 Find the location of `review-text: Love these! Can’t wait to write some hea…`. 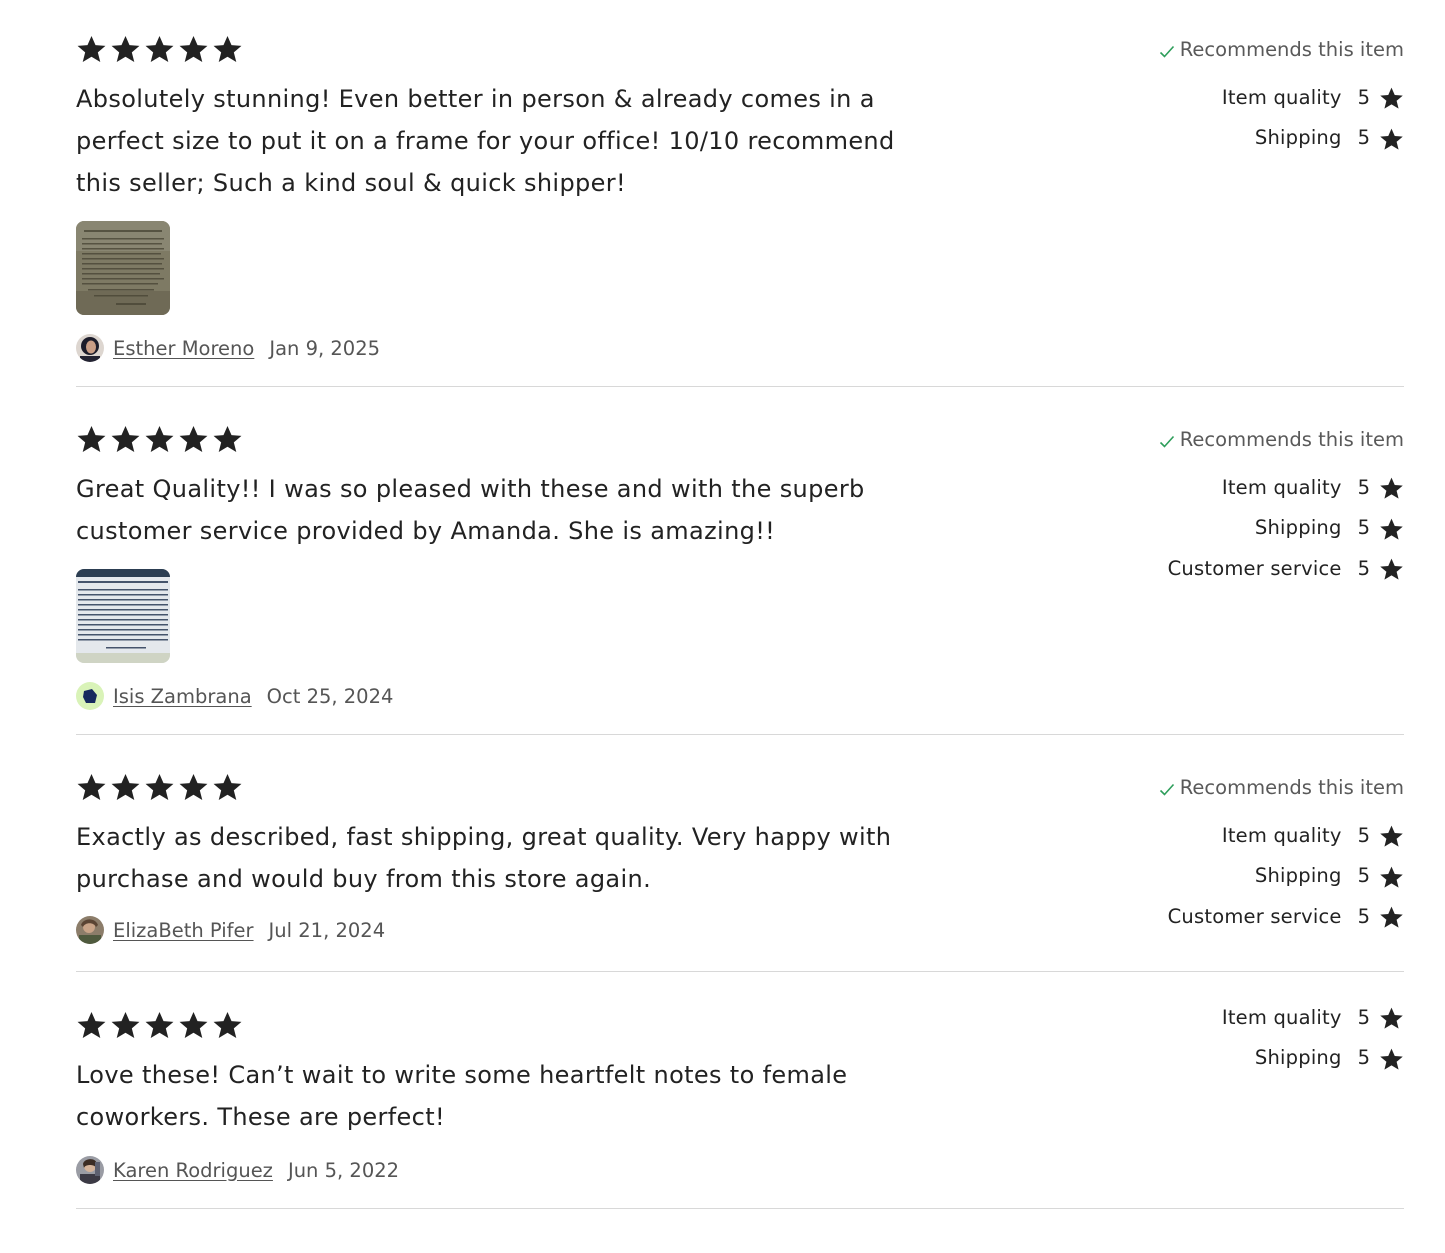

review-text: Love these! Can’t wait to write some hea… is located at coordinates (462, 1096).